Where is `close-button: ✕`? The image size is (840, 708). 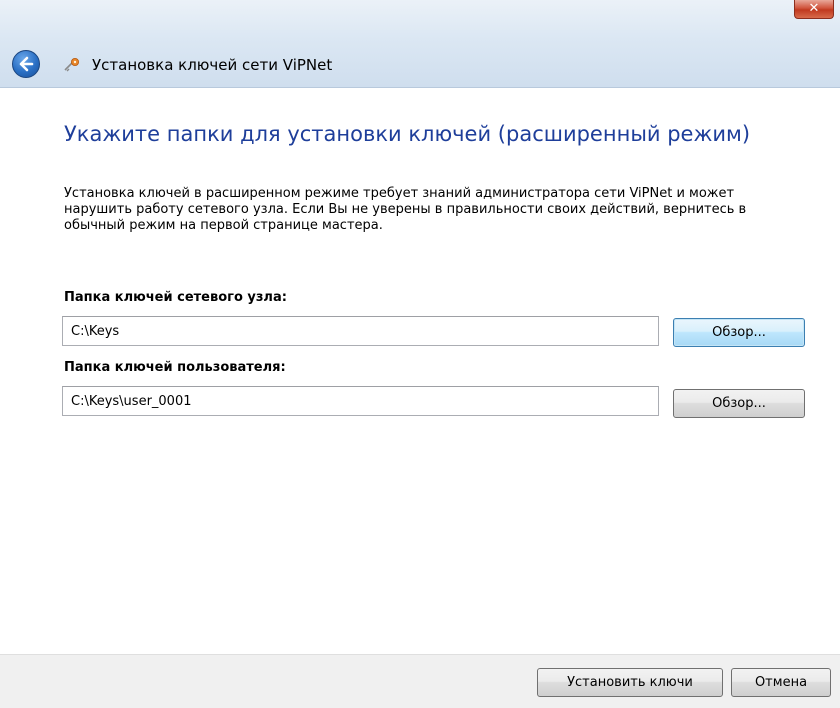
close-button: ✕ is located at coordinates (814, 9).